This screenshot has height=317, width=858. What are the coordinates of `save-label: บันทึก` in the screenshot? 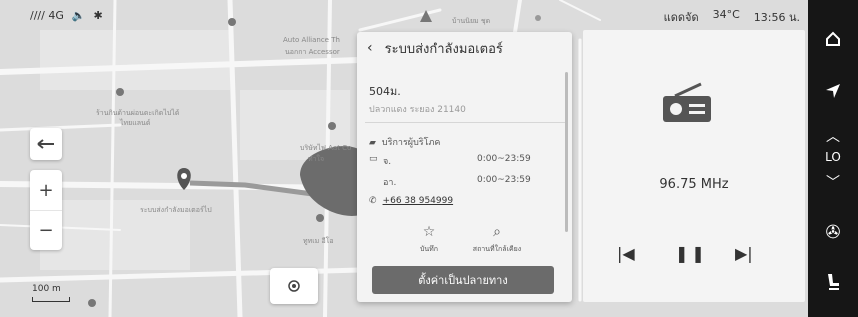 It's located at (429, 249).